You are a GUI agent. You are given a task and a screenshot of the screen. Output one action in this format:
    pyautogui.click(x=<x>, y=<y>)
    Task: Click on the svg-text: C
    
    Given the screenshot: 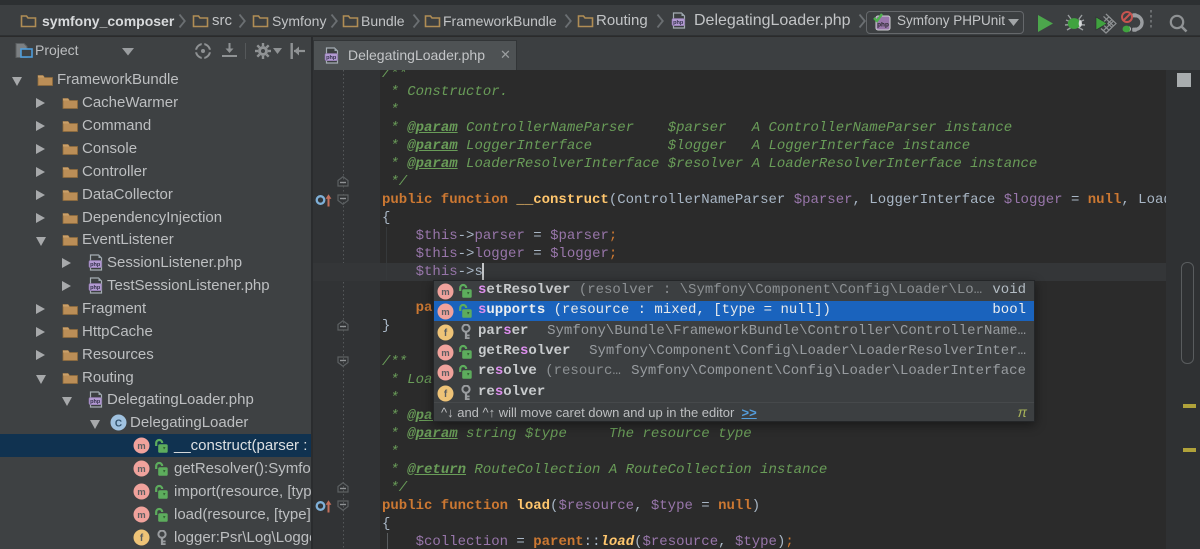 What is the action you would take?
    pyautogui.click(x=118, y=424)
    